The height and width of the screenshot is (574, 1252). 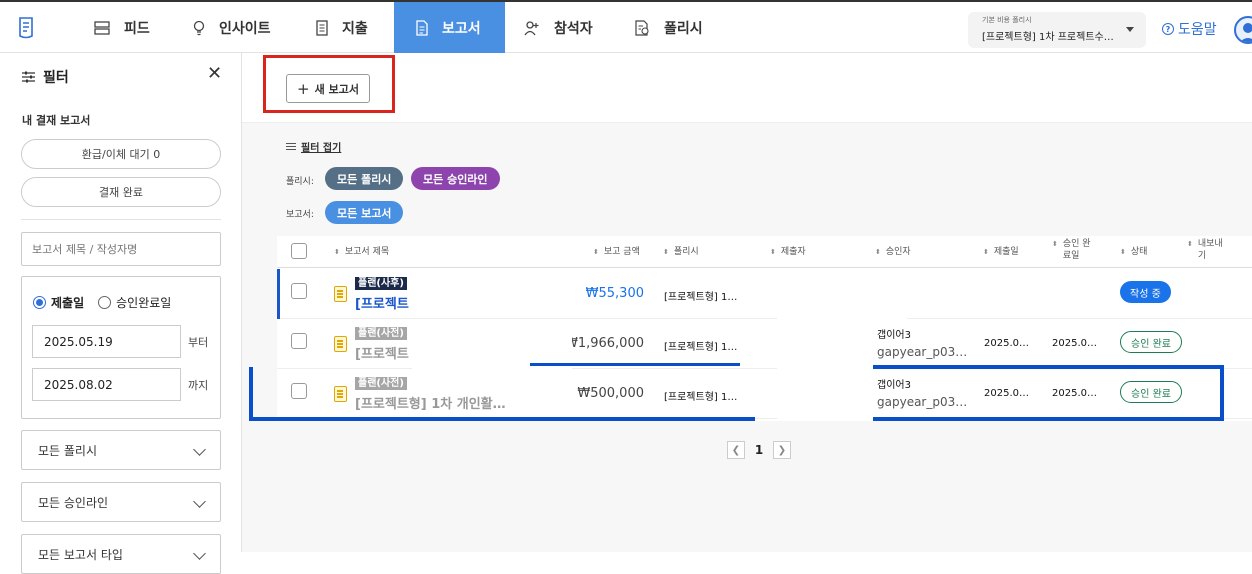 I want to click on nav-attendee: 참석자, so click(x=574, y=27).